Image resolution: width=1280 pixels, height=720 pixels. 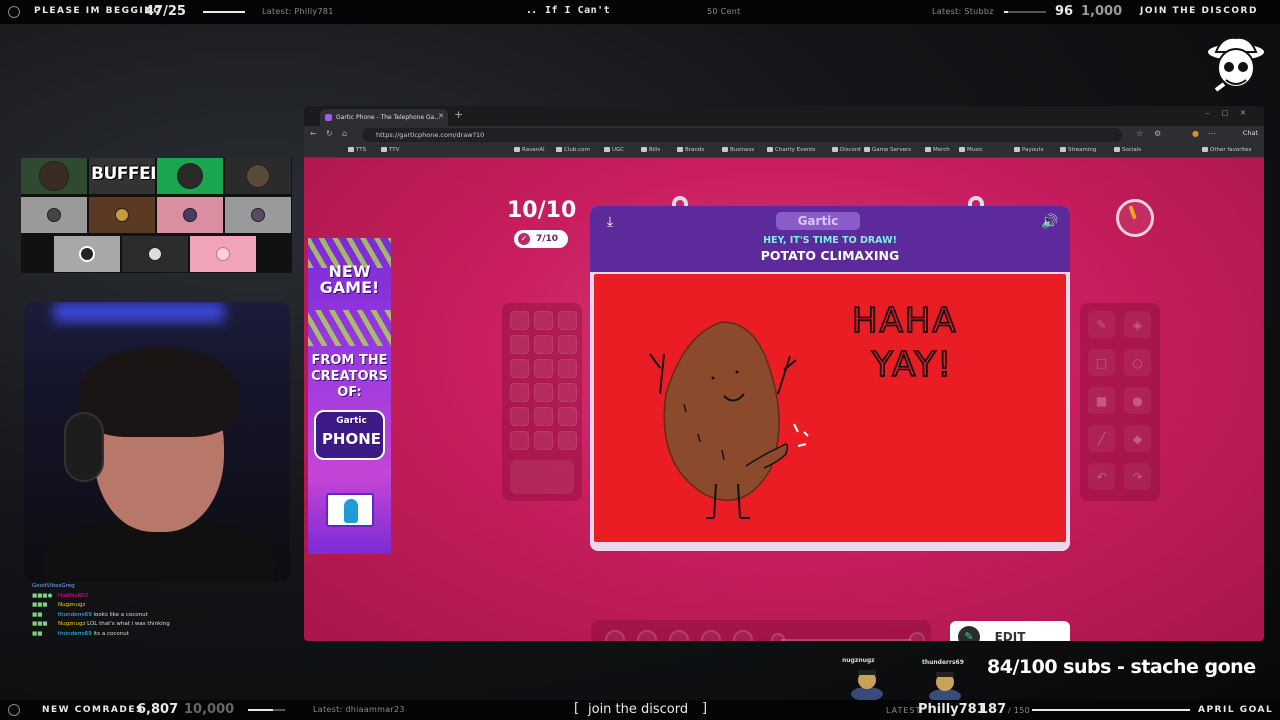 What do you see at coordinates (971, 150) in the screenshot?
I see `bookmark-item: Music` at bounding box center [971, 150].